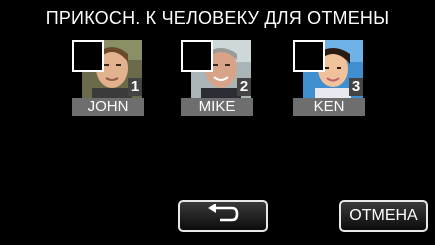  I want to click on cancel-button: ОТМЕНА, so click(383, 216).